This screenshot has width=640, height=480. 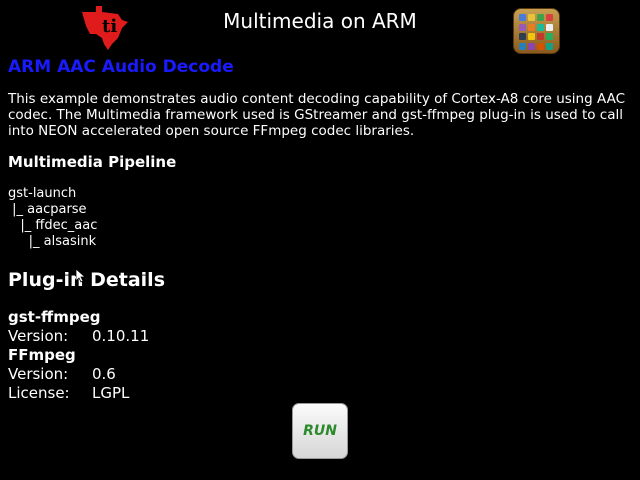 I want to click on pipeline-line: |_ ffdec_aac, so click(x=53, y=225).